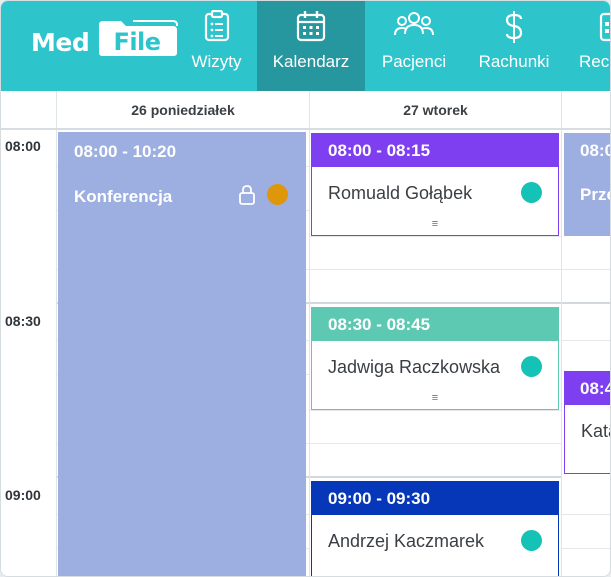 The image size is (611, 577). Describe the element at coordinates (585, 109) in the screenshot. I see `day-header-next` at that location.